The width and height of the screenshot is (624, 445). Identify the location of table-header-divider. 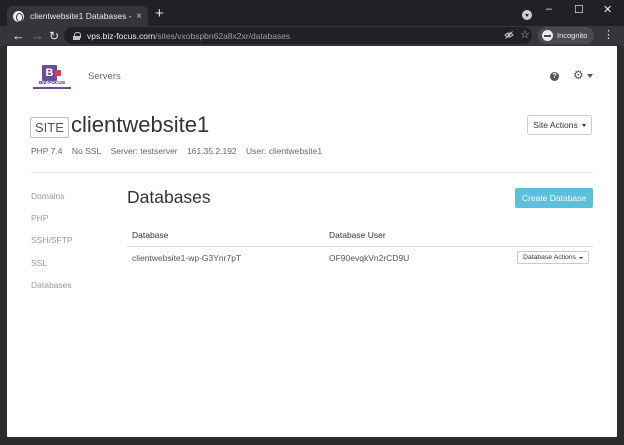
(360, 246).